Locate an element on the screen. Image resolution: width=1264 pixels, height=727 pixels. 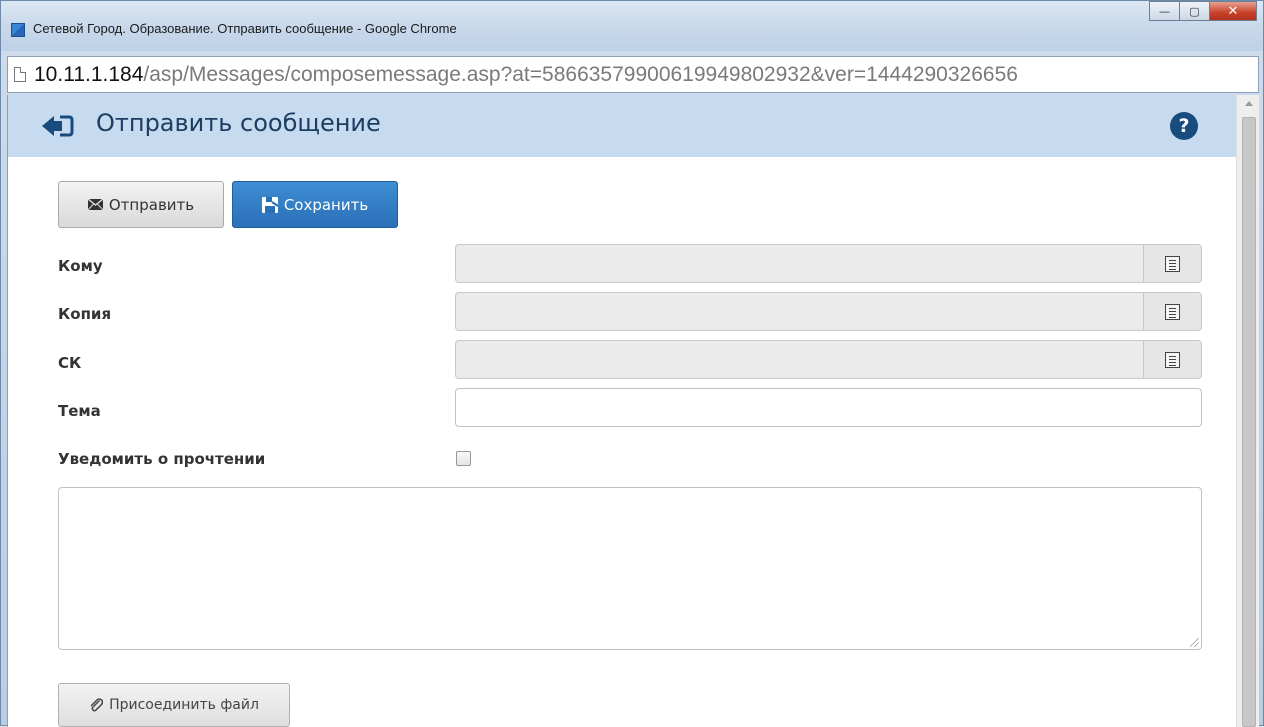
close-button: ✕ is located at coordinates (1233, 11).